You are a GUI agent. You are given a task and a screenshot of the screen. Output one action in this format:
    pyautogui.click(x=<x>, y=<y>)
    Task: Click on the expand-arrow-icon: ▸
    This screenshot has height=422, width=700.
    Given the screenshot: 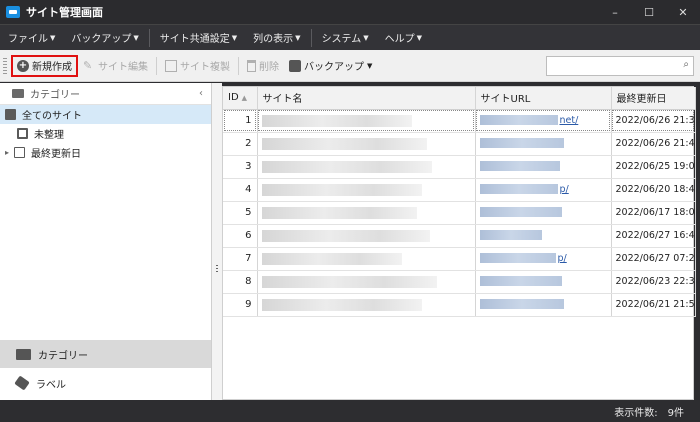 What is the action you would take?
    pyautogui.click(x=9, y=152)
    